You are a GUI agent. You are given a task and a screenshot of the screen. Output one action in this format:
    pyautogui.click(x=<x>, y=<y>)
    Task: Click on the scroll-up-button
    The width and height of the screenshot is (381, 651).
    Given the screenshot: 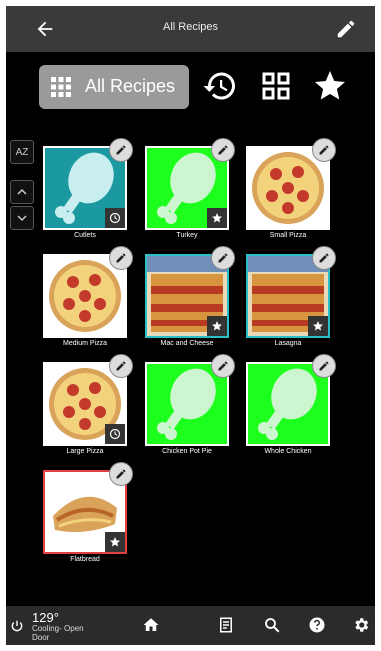 What is the action you would take?
    pyautogui.click(x=22, y=192)
    